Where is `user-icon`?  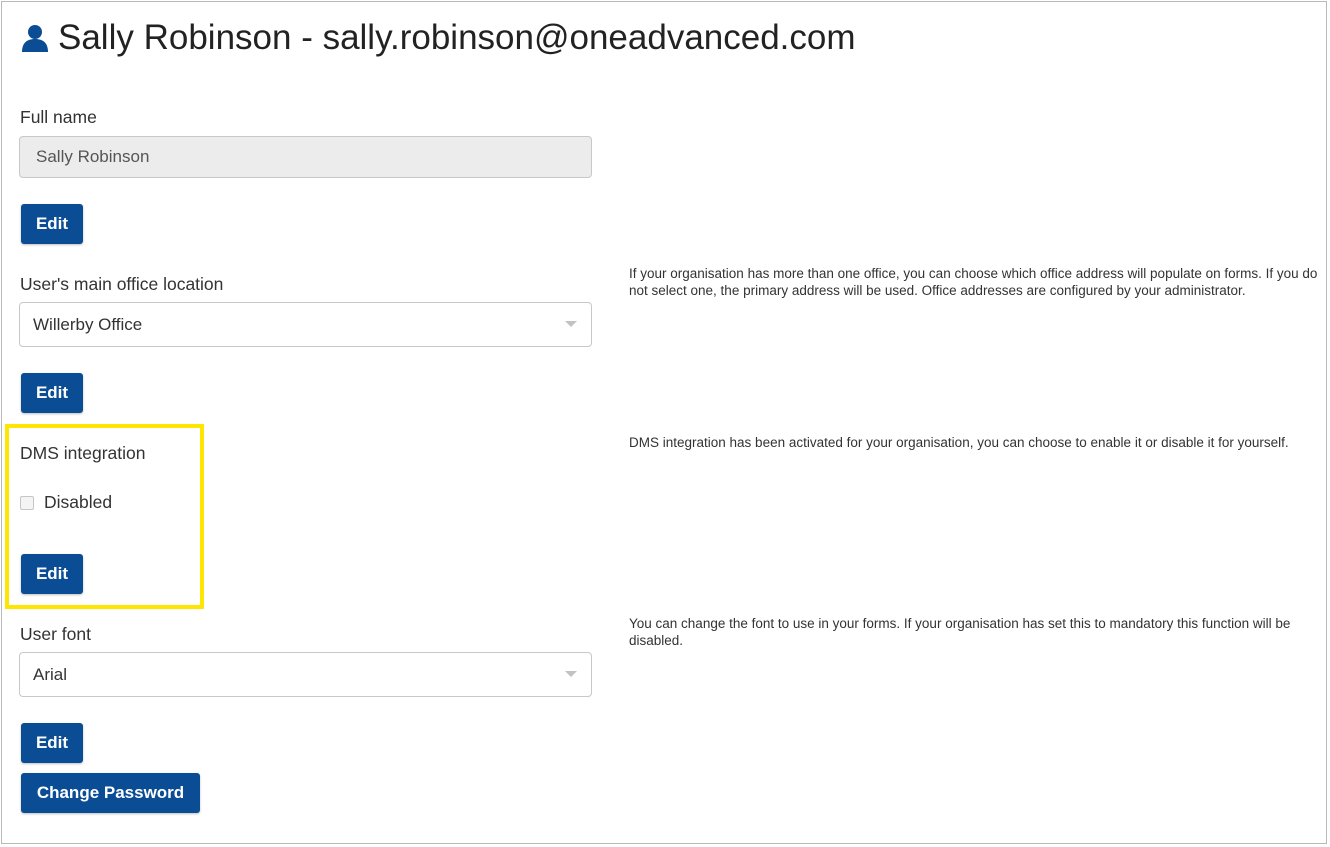
user-icon is located at coordinates (35, 38).